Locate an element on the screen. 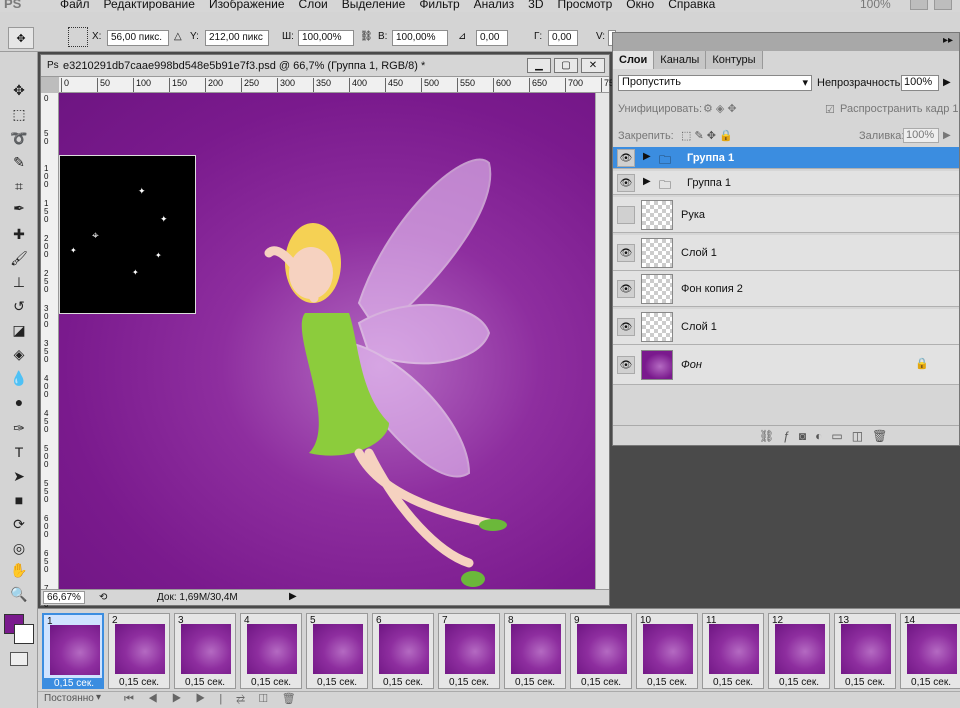  crop-tool-icon: ⌗ is located at coordinates (19, 186).